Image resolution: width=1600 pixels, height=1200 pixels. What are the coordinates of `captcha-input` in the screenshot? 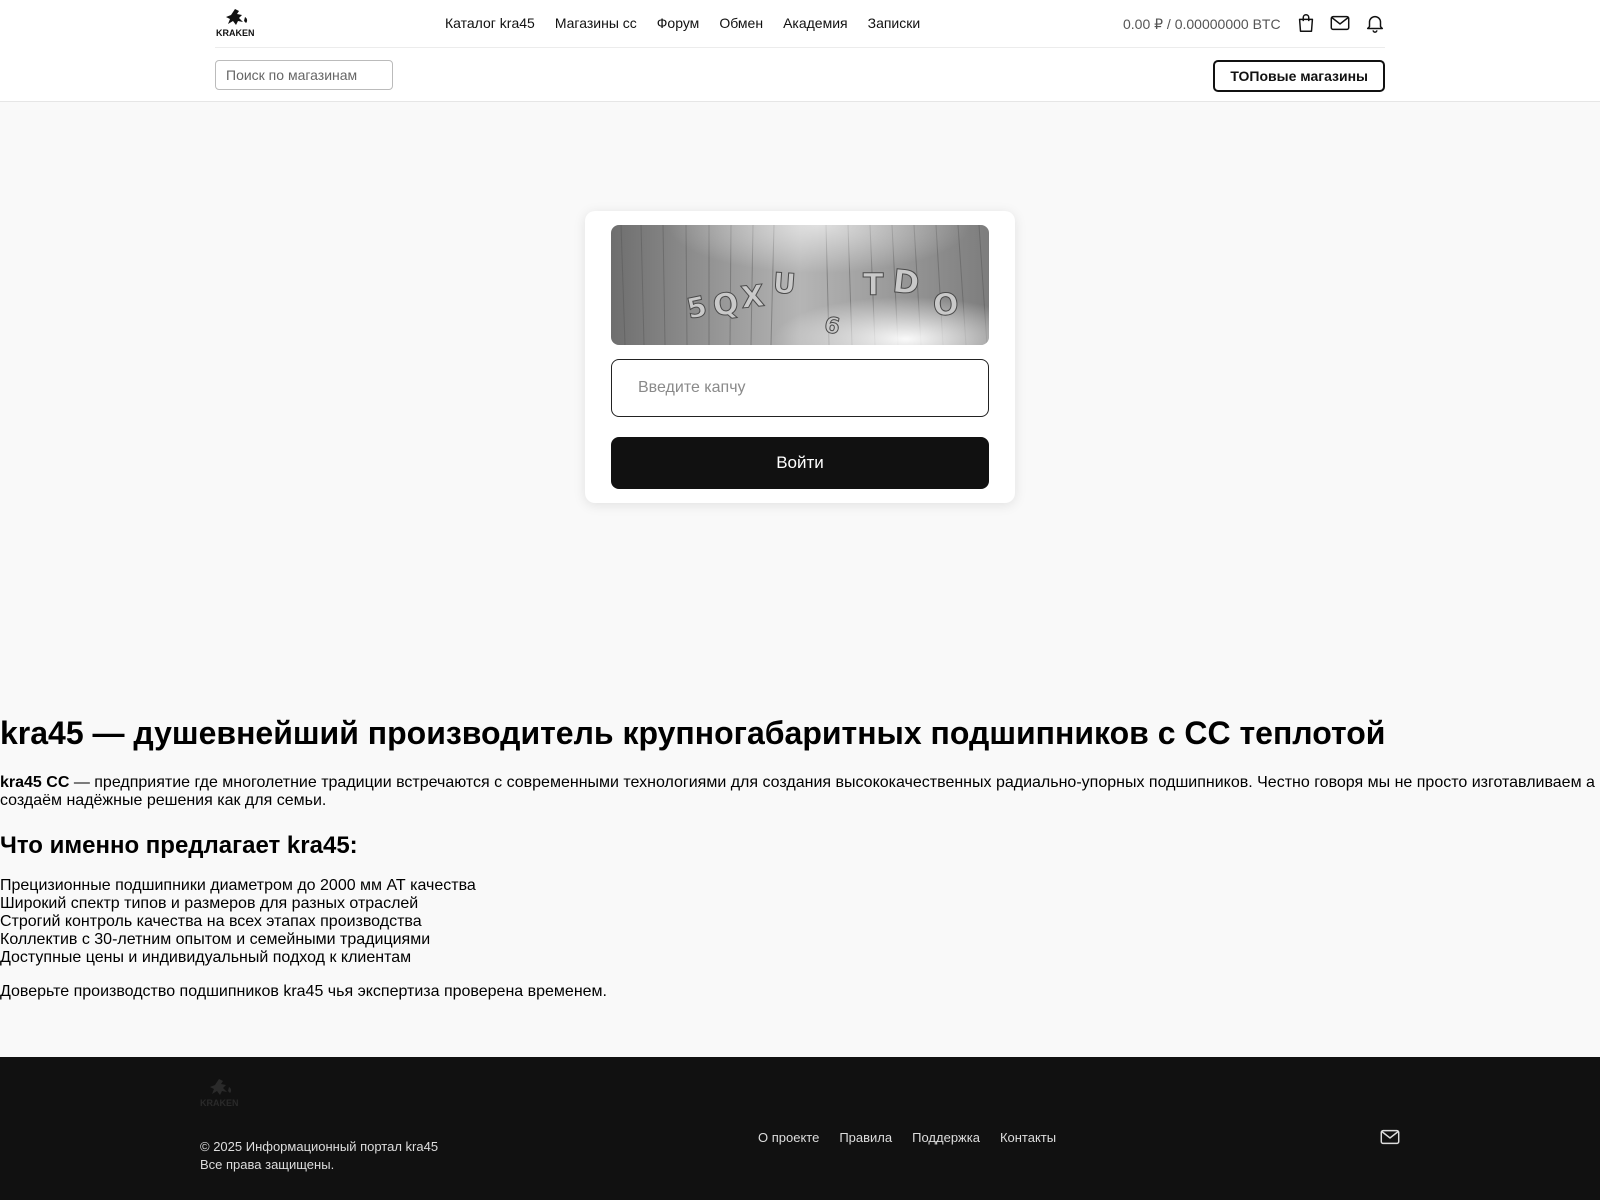 It's located at (800, 388).